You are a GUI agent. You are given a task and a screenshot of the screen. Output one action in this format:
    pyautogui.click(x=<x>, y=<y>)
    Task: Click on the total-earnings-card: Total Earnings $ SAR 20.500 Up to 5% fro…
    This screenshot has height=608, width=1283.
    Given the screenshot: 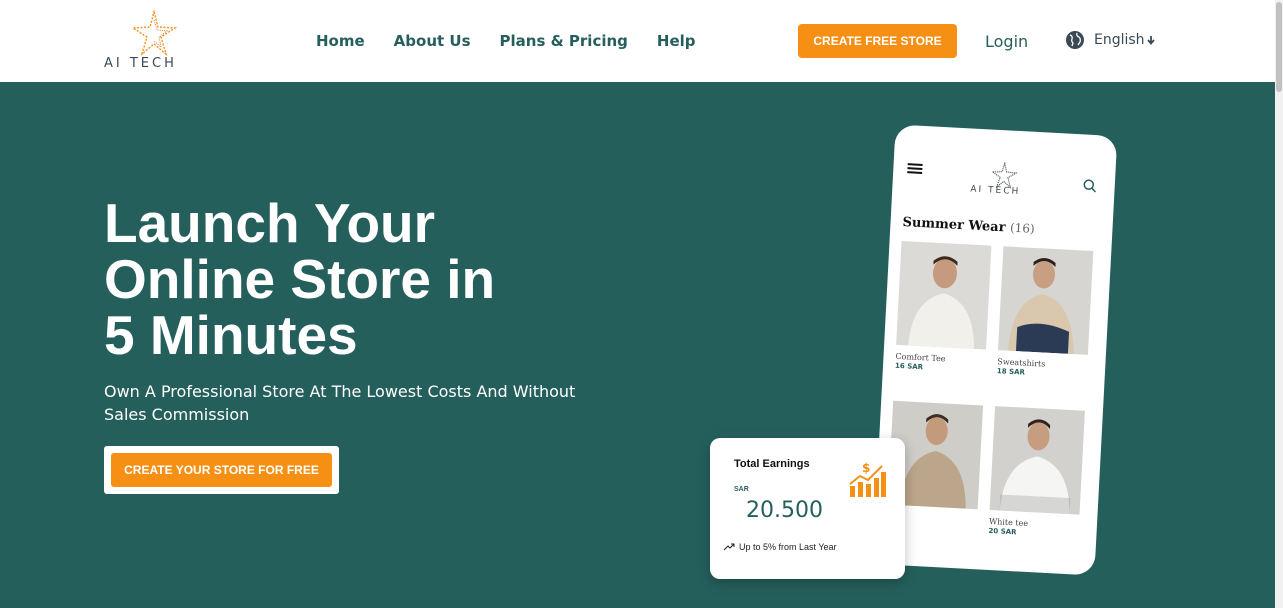 What is the action you would take?
    pyautogui.click(x=807, y=508)
    